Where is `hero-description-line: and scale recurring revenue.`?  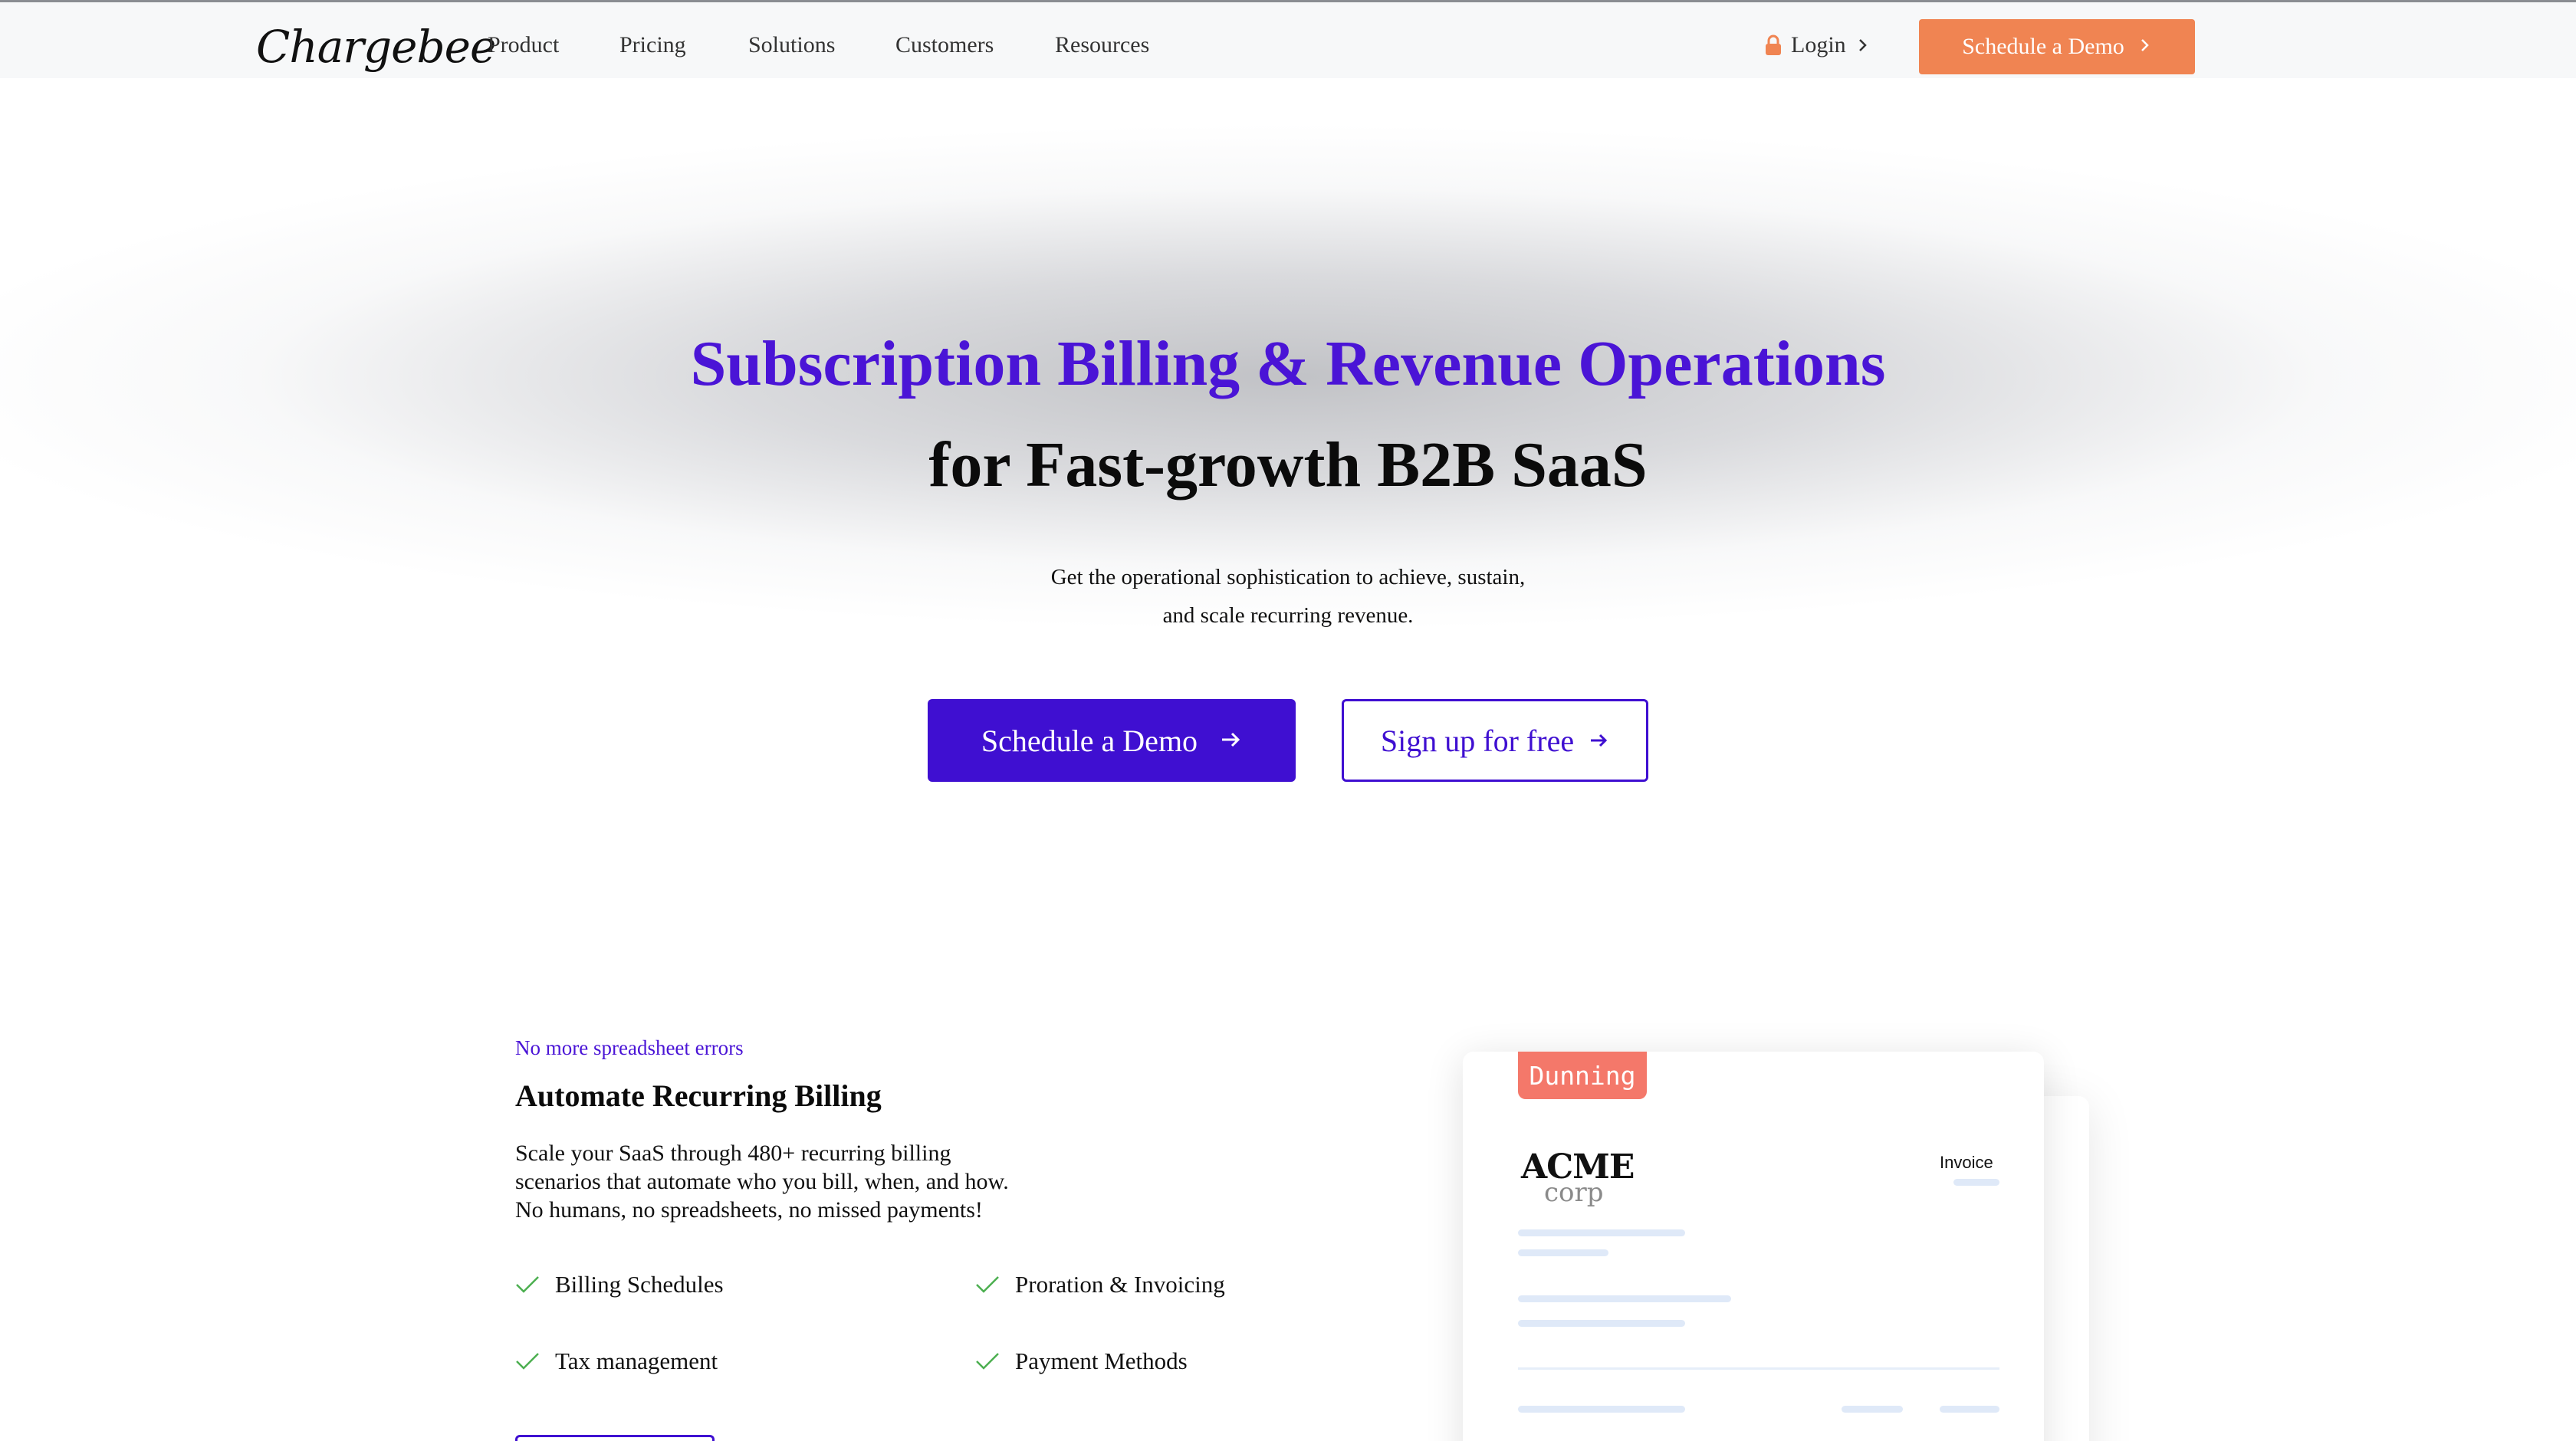 hero-description-line: and scale recurring revenue. is located at coordinates (1288, 615).